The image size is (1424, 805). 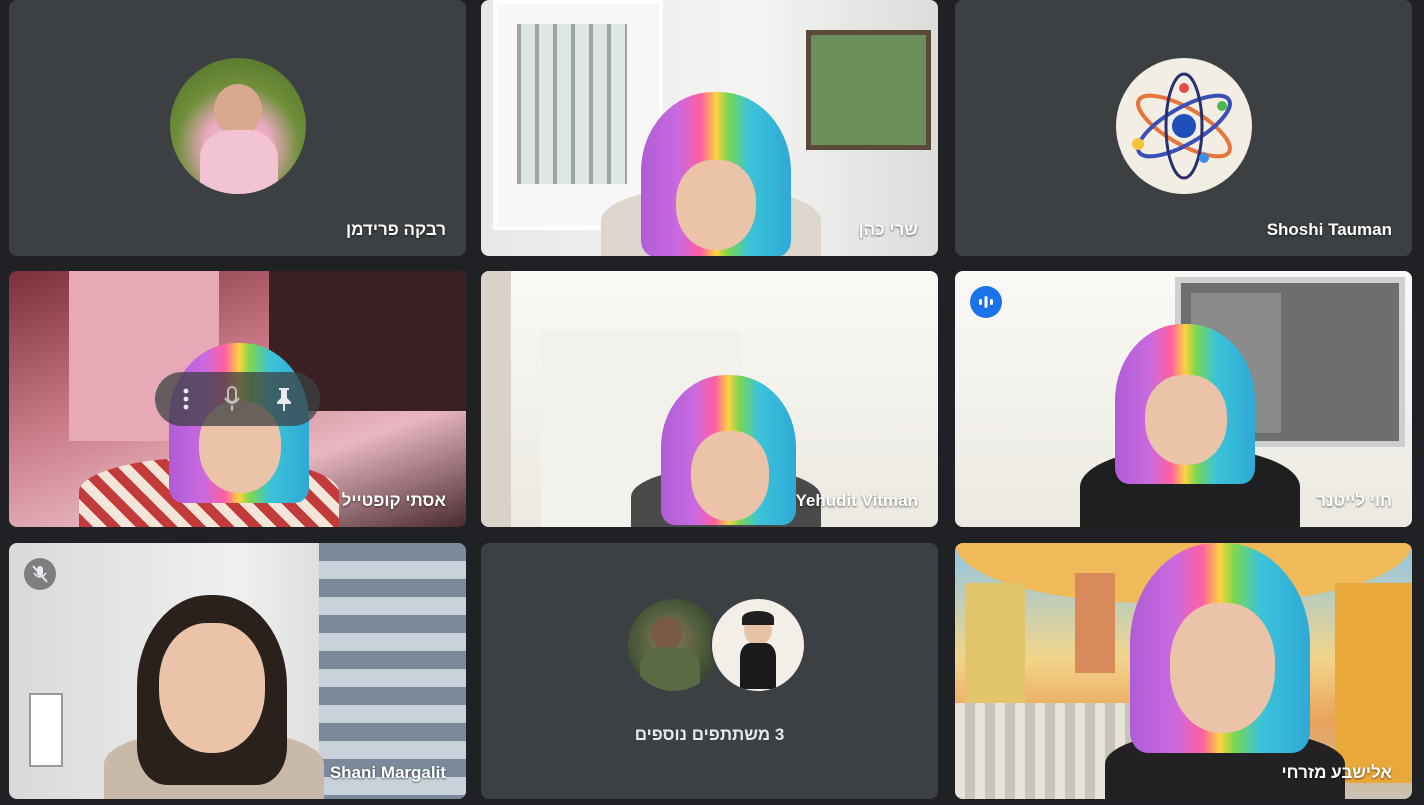 I want to click on participant-tile-rivka: רבקה פרידמן, so click(x=237, y=128).